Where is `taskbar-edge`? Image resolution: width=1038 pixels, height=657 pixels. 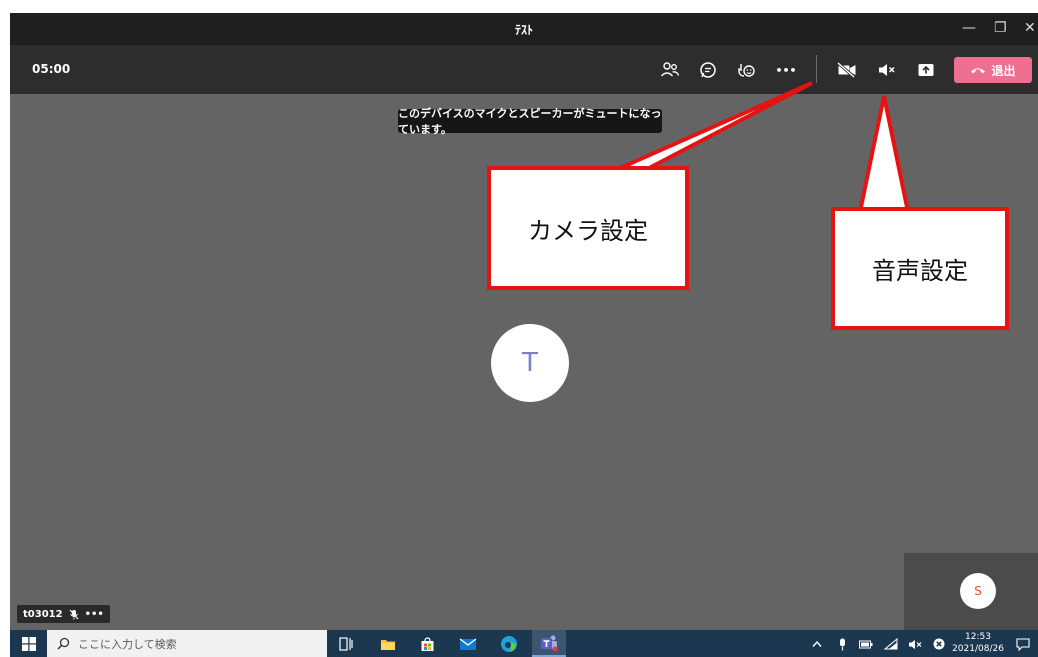 taskbar-edge is located at coordinates (509, 644).